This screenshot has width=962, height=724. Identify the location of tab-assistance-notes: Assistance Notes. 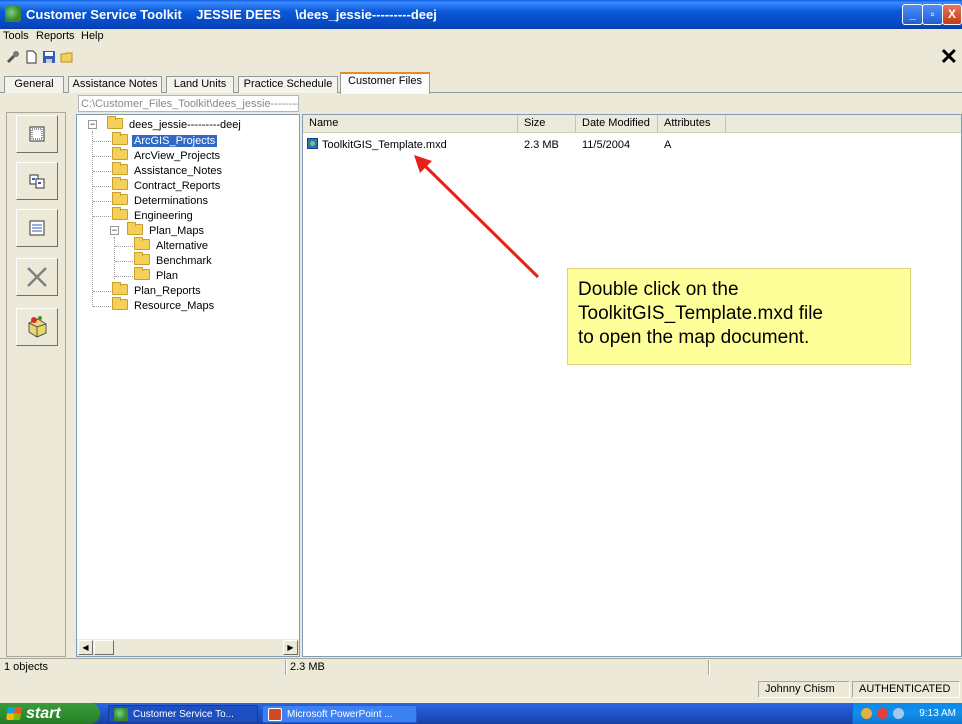
(115, 84).